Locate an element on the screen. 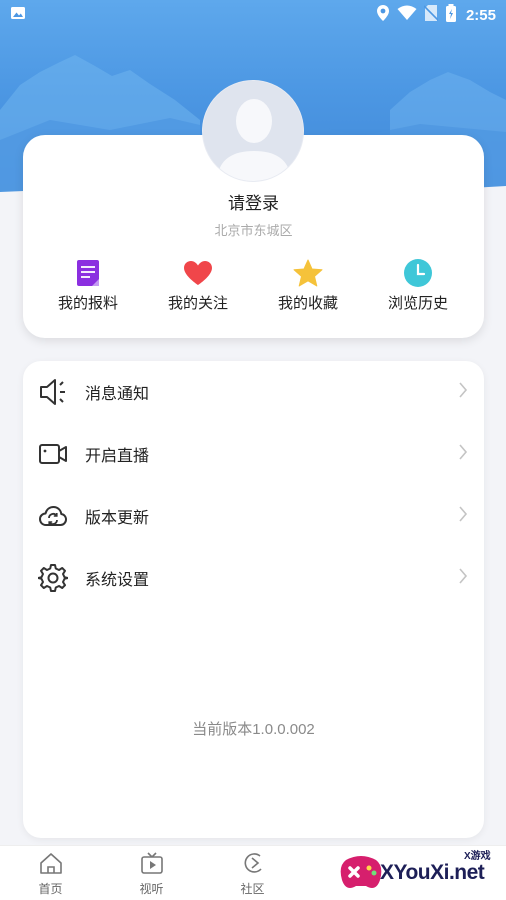 Image resolution: width=506 pixels, height=900 pixels. home-icon is located at coordinates (51, 865).